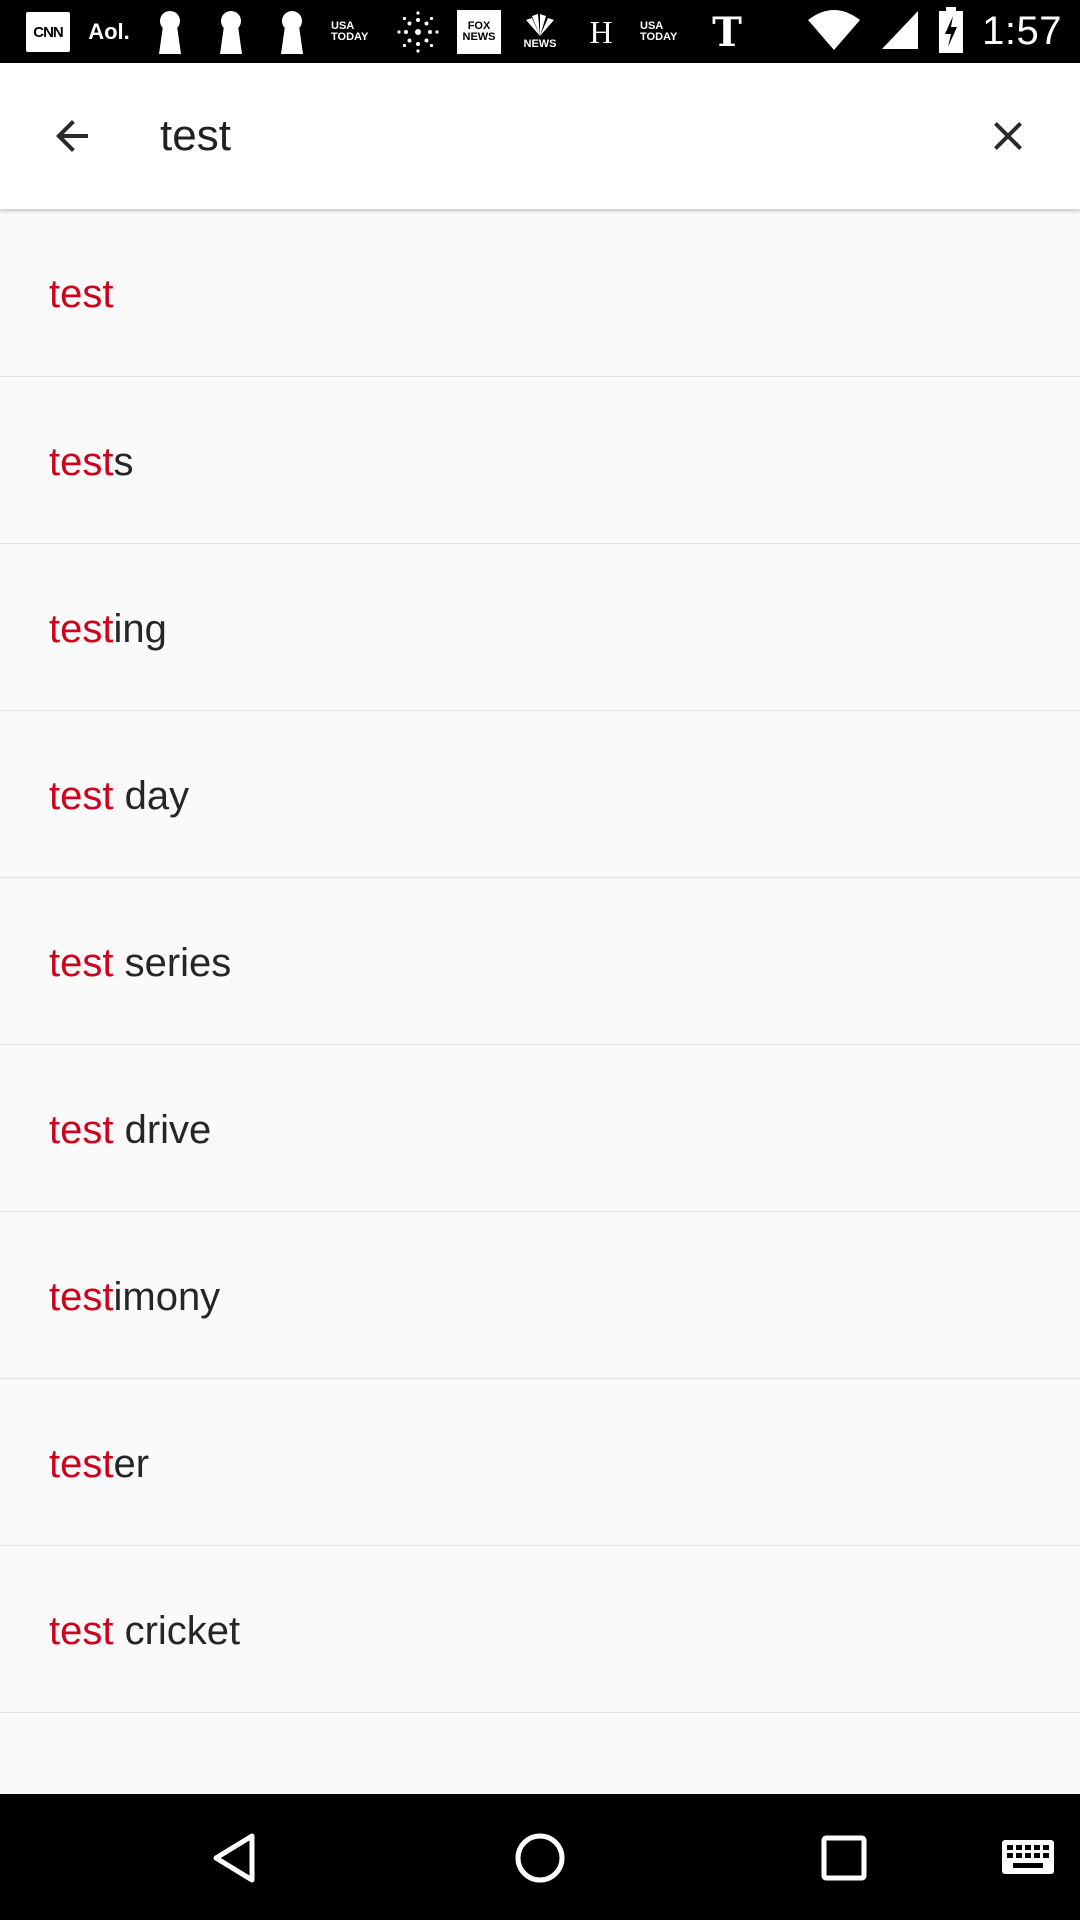  Describe the element at coordinates (177, 1630) in the screenshot. I see `suggestion-rest: cricket` at that location.